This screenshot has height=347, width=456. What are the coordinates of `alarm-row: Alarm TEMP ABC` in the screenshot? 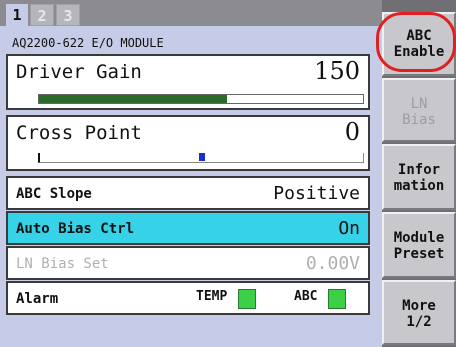 It's located at (188, 298).